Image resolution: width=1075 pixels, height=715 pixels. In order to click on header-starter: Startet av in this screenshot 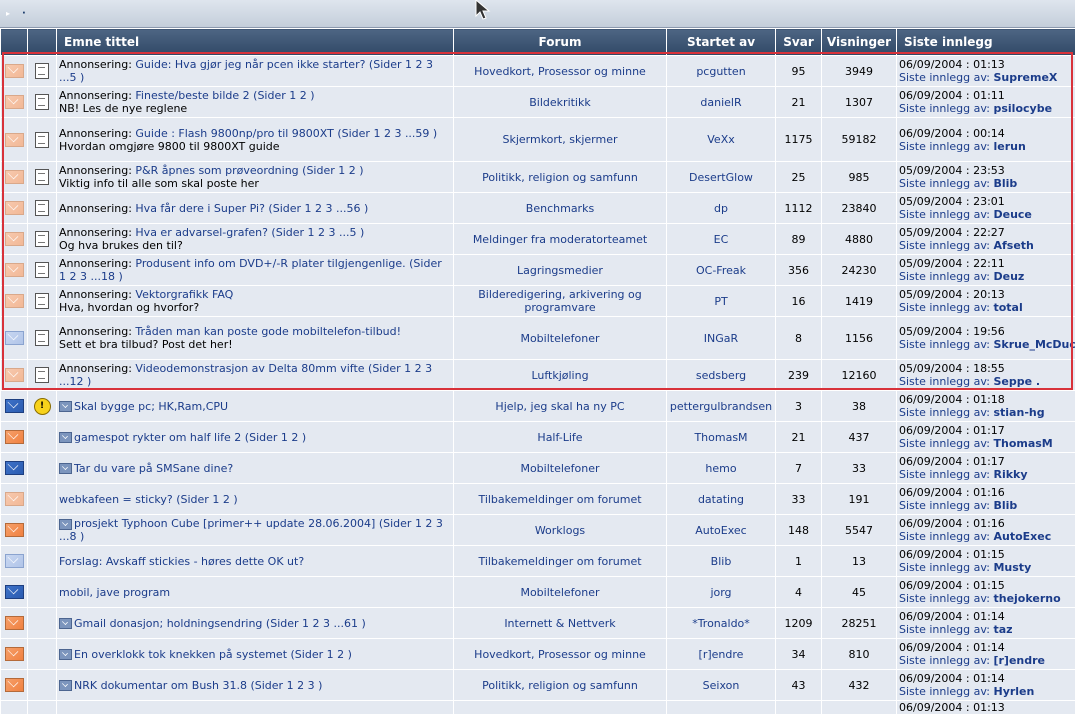, I will do `click(721, 42)`.